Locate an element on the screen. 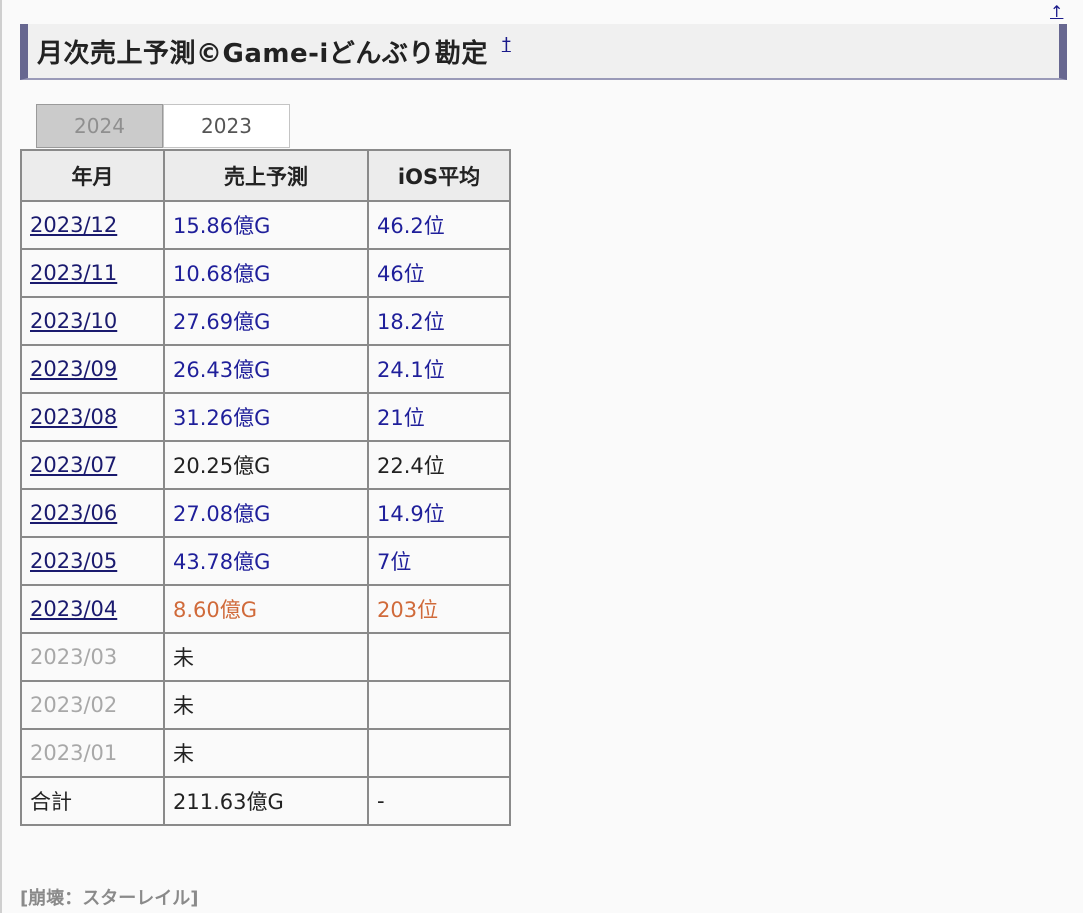 This screenshot has width=1083, height=913. ios-average-cell: 46.2位 is located at coordinates (439, 225).